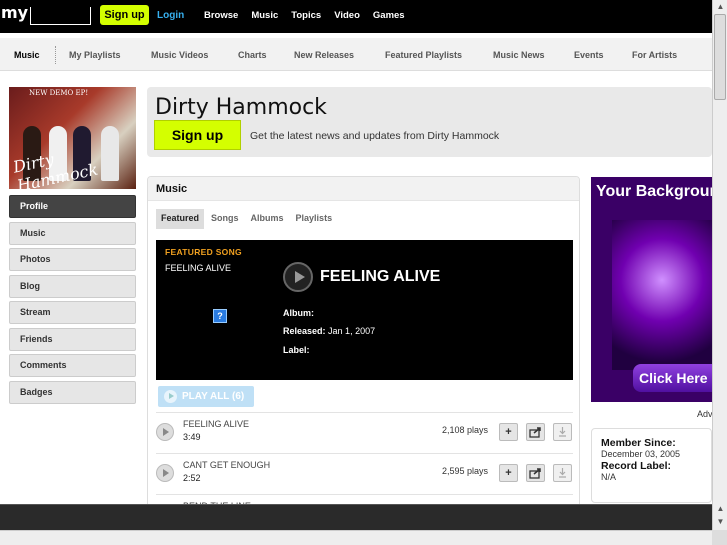  What do you see at coordinates (324, 55) in the screenshot?
I see `subnav-new-releases: New Releases` at bounding box center [324, 55].